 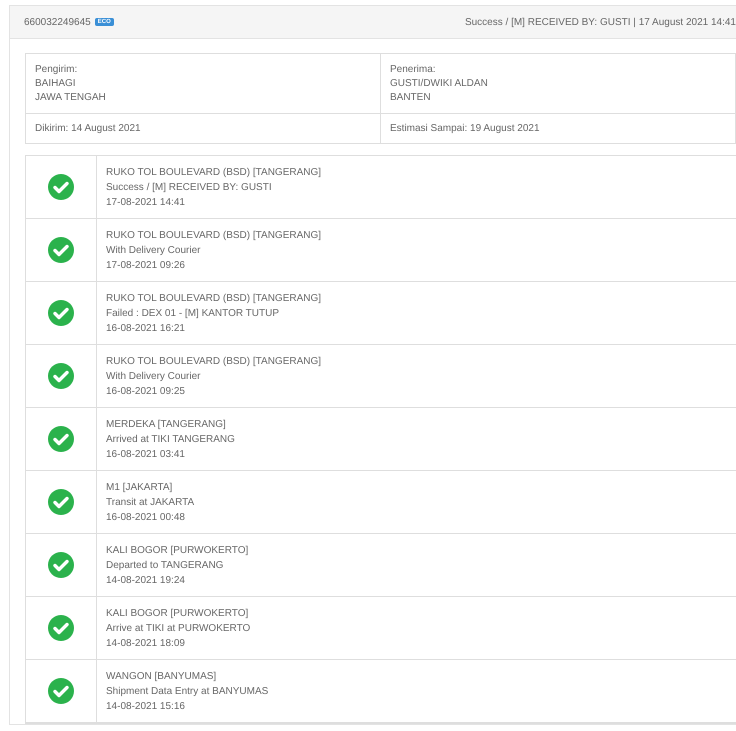 I want to click on receiver-label: Penerima:, so click(x=413, y=69).